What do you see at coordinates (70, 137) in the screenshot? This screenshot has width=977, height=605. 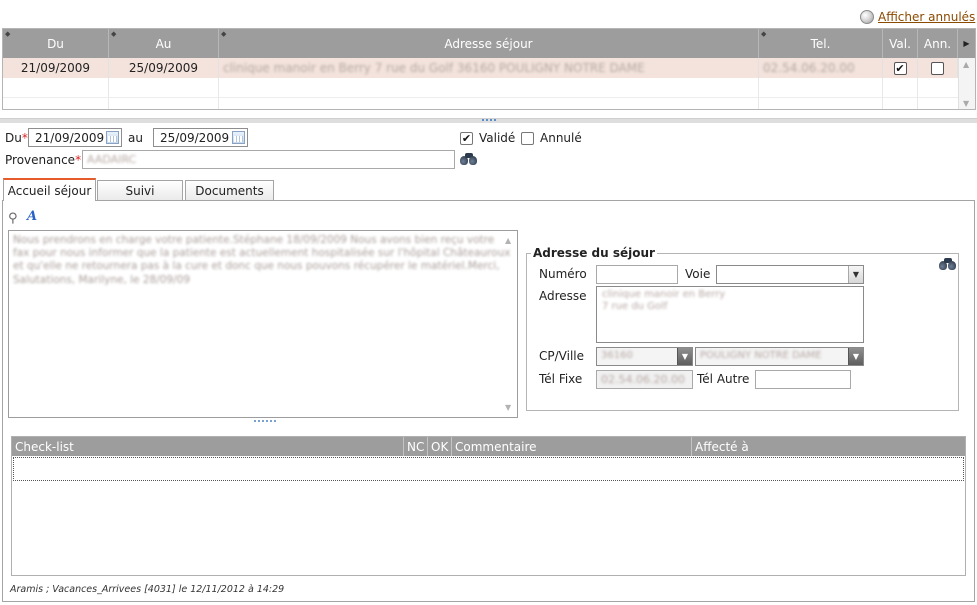 I see `du-date-value: 21/09/2009` at bounding box center [70, 137].